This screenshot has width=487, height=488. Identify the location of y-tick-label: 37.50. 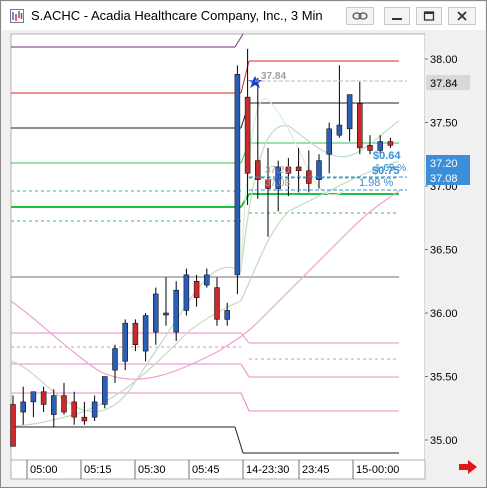
(444, 124).